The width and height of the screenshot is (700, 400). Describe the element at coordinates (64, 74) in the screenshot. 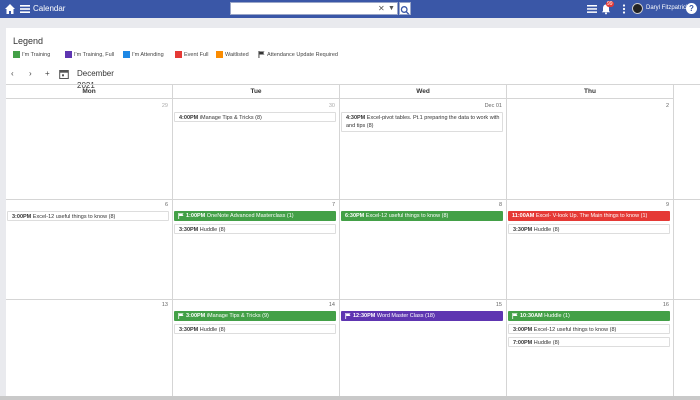

I see `calendar-icon` at that location.